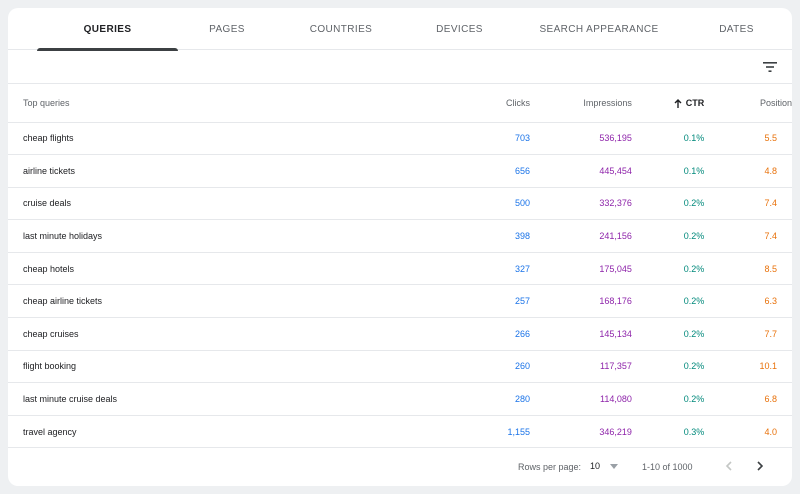  I want to click on table-row: cruise deals 500 332,376 0.2% 7.4, so click(400, 204).